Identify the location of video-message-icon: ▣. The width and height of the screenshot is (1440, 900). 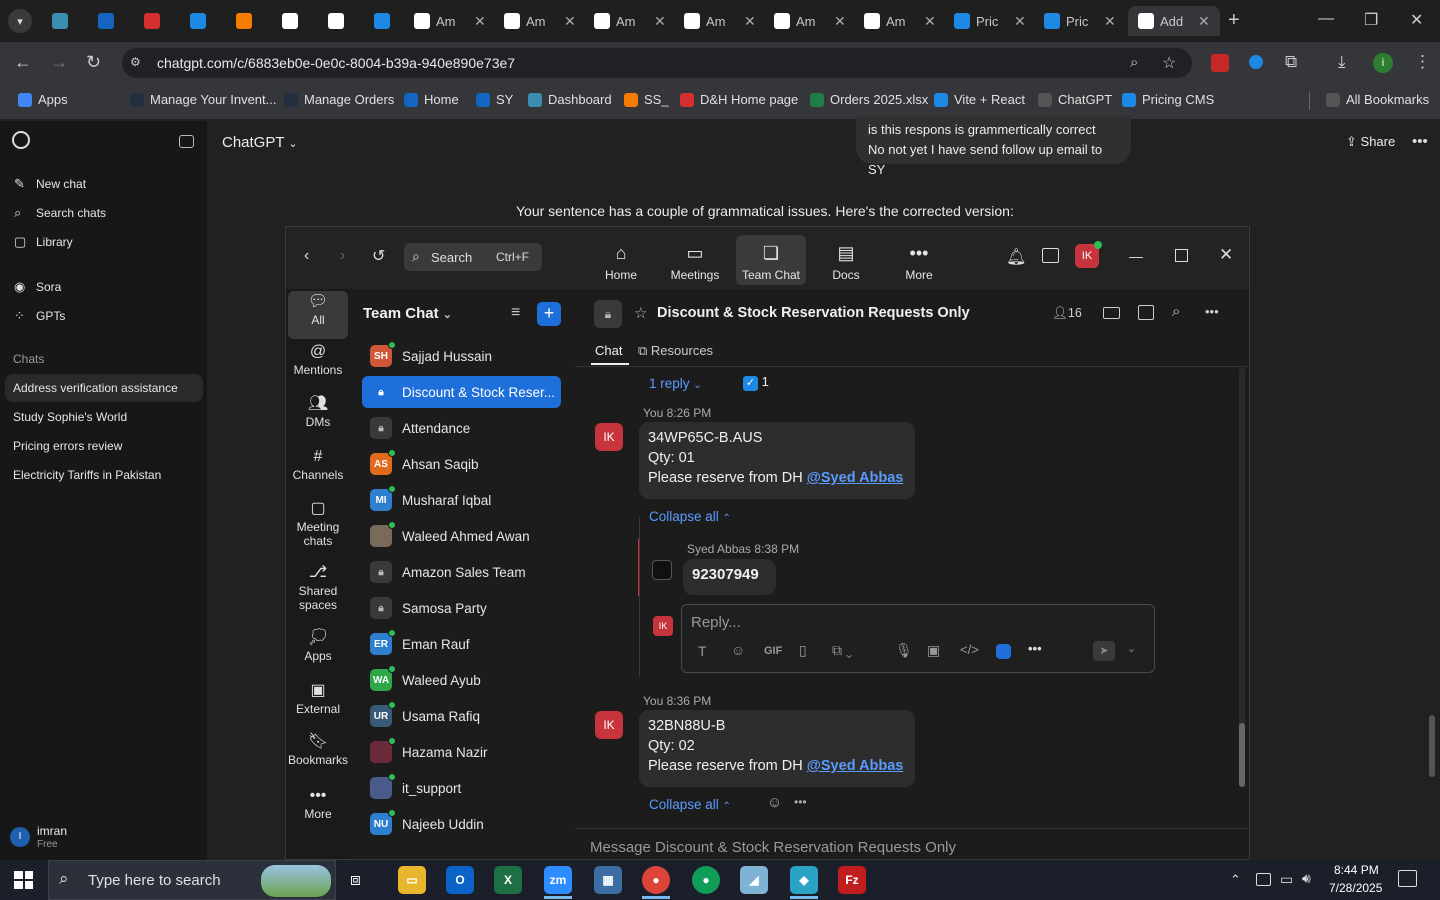
(933, 650).